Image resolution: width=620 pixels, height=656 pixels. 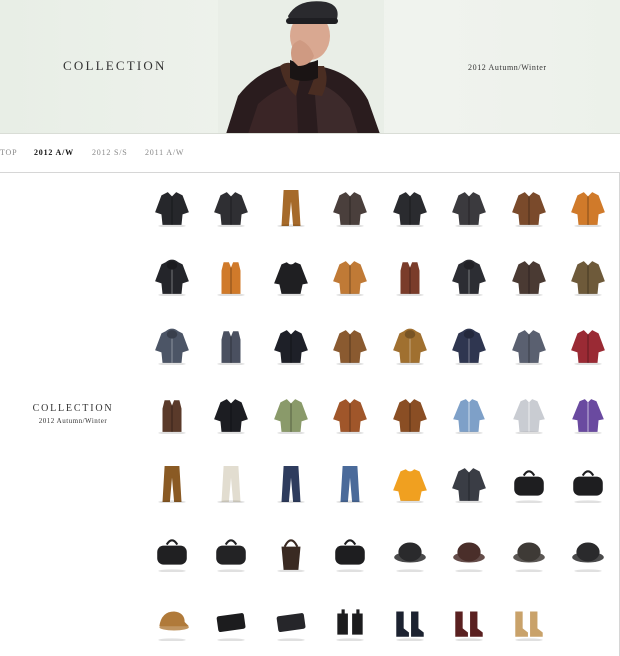 What do you see at coordinates (589, 621) in the screenshot?
I see `grid-cell-empty` at bounding box center [589, 621].